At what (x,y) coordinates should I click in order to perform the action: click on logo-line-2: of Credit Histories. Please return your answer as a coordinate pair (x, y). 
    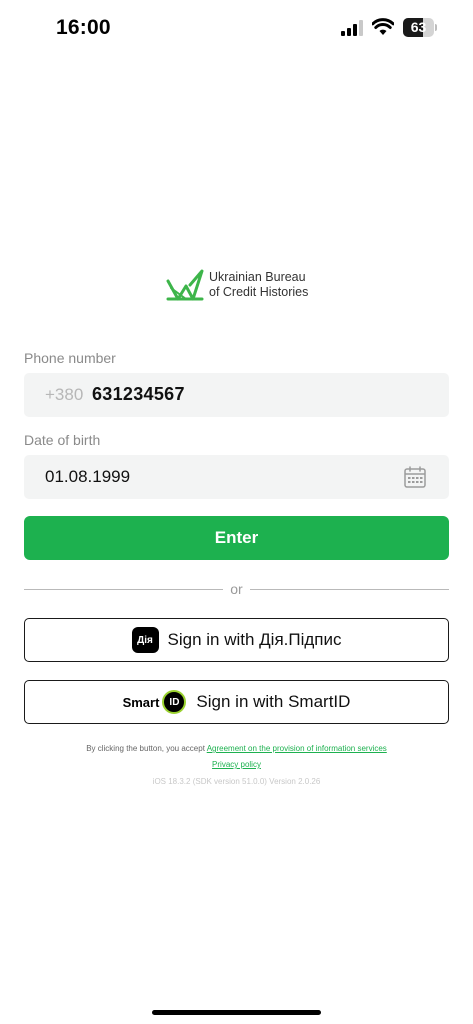
    Looking at the image, I should click on (259, 292).